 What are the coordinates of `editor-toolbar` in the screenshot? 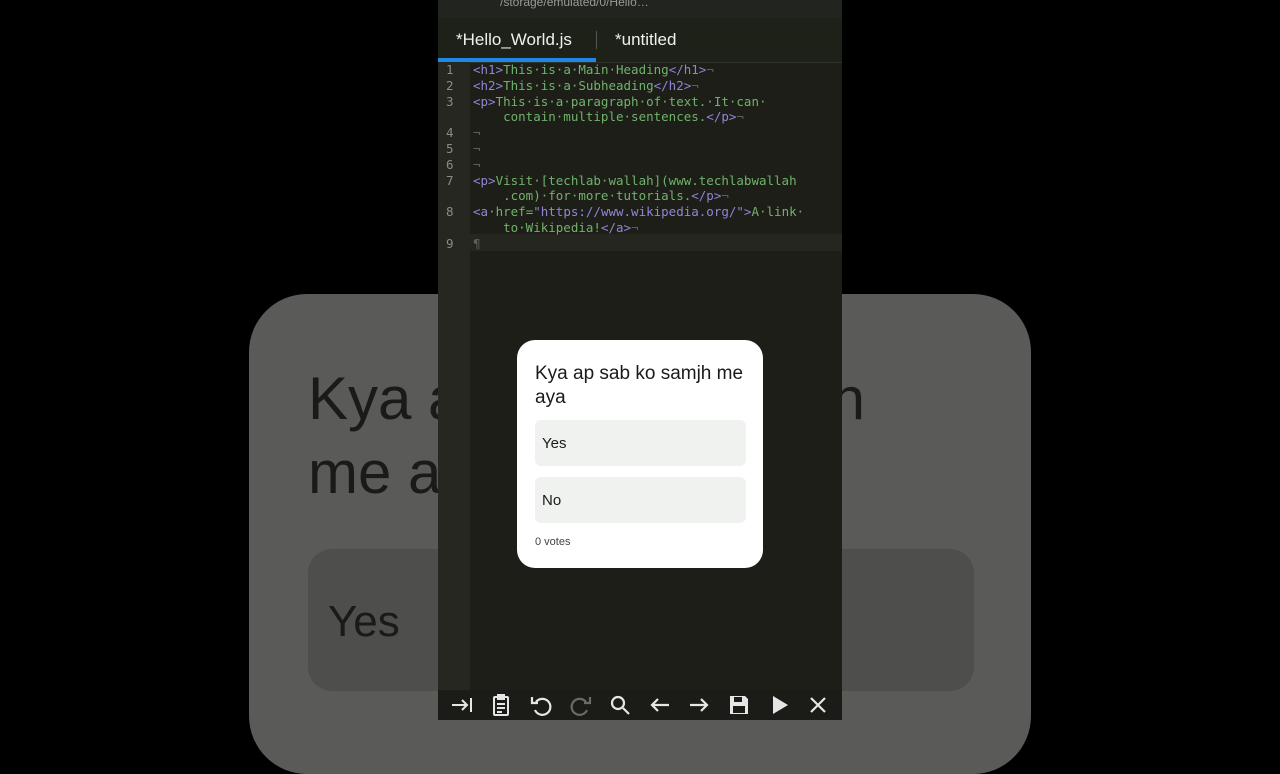 It's located at (640, 705).